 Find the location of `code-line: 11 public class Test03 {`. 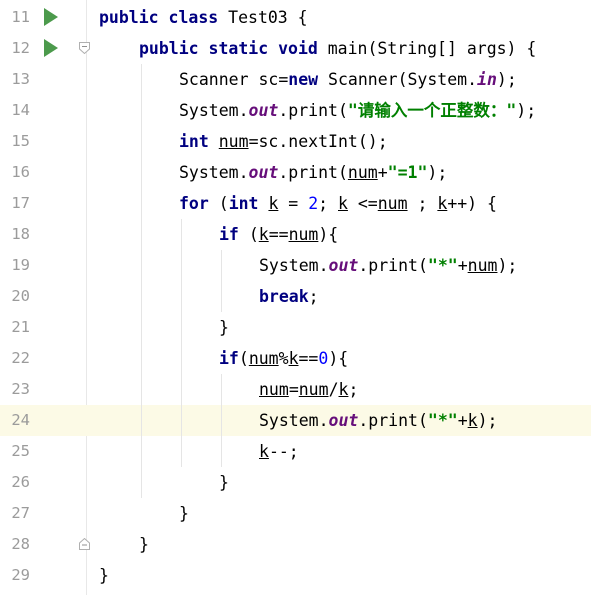

code-line: 11 public class Test03 { is located at coordinates (295, 17).